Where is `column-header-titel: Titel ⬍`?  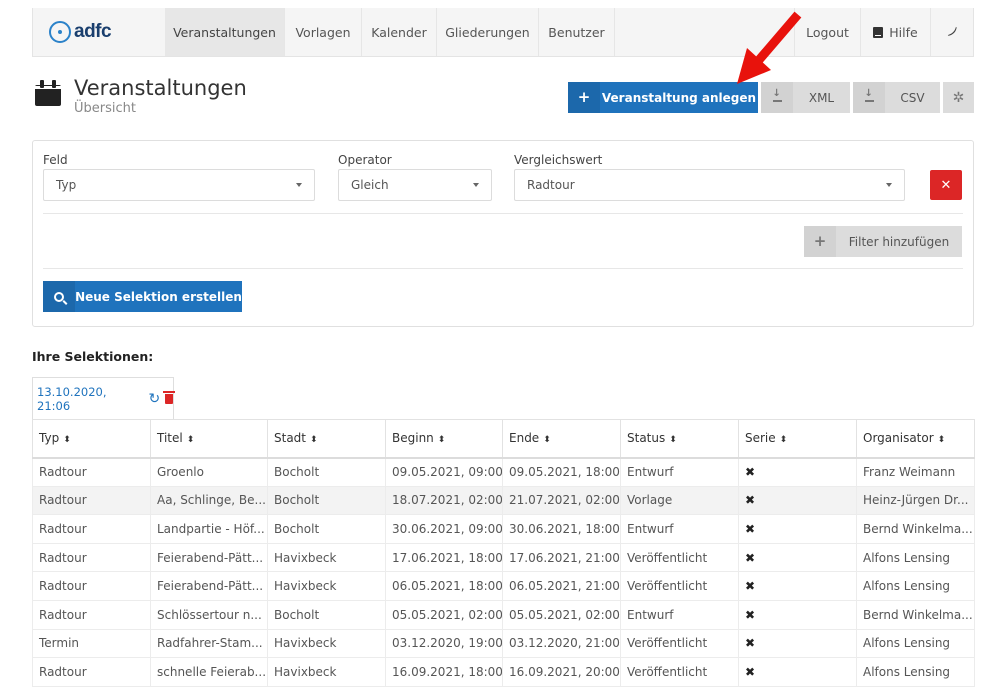
column-header-titel: Titel ⬍ is located at coordinates (209, 439).